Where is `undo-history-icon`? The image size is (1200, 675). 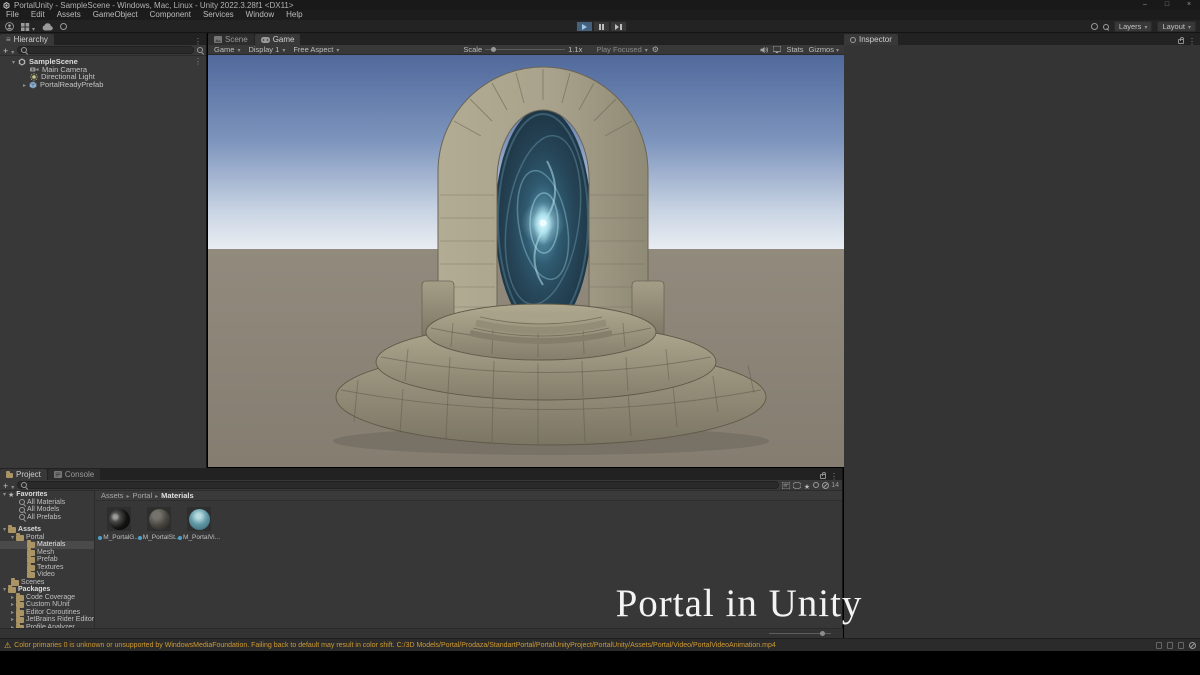
undo-history-icon is located at coordinates (1094, 26).